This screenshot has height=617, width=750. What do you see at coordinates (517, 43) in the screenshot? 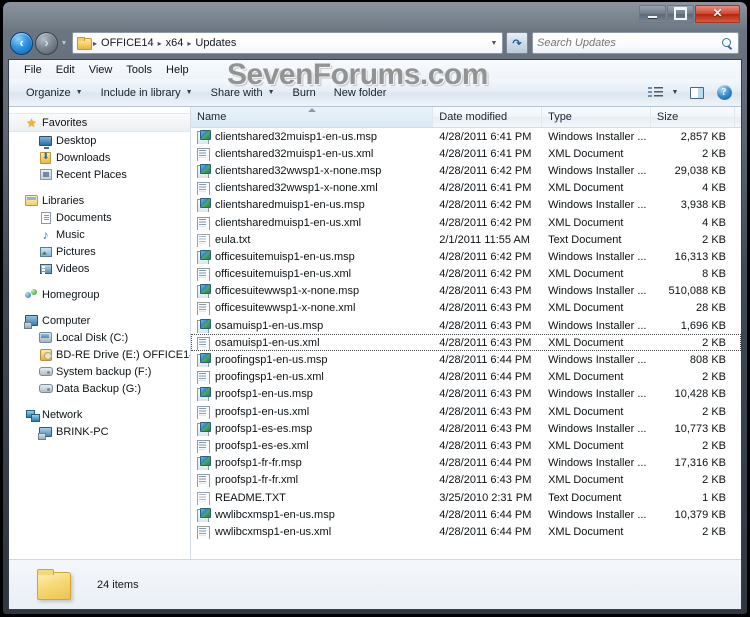
I see `refresh-button: ↷` at bounding box center [517, 43].